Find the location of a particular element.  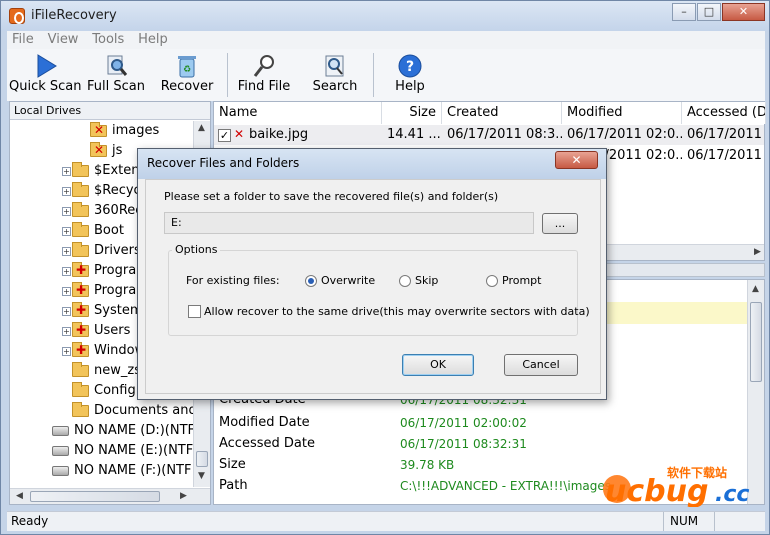

app-logo-icon is located at coordinates (17, 16).